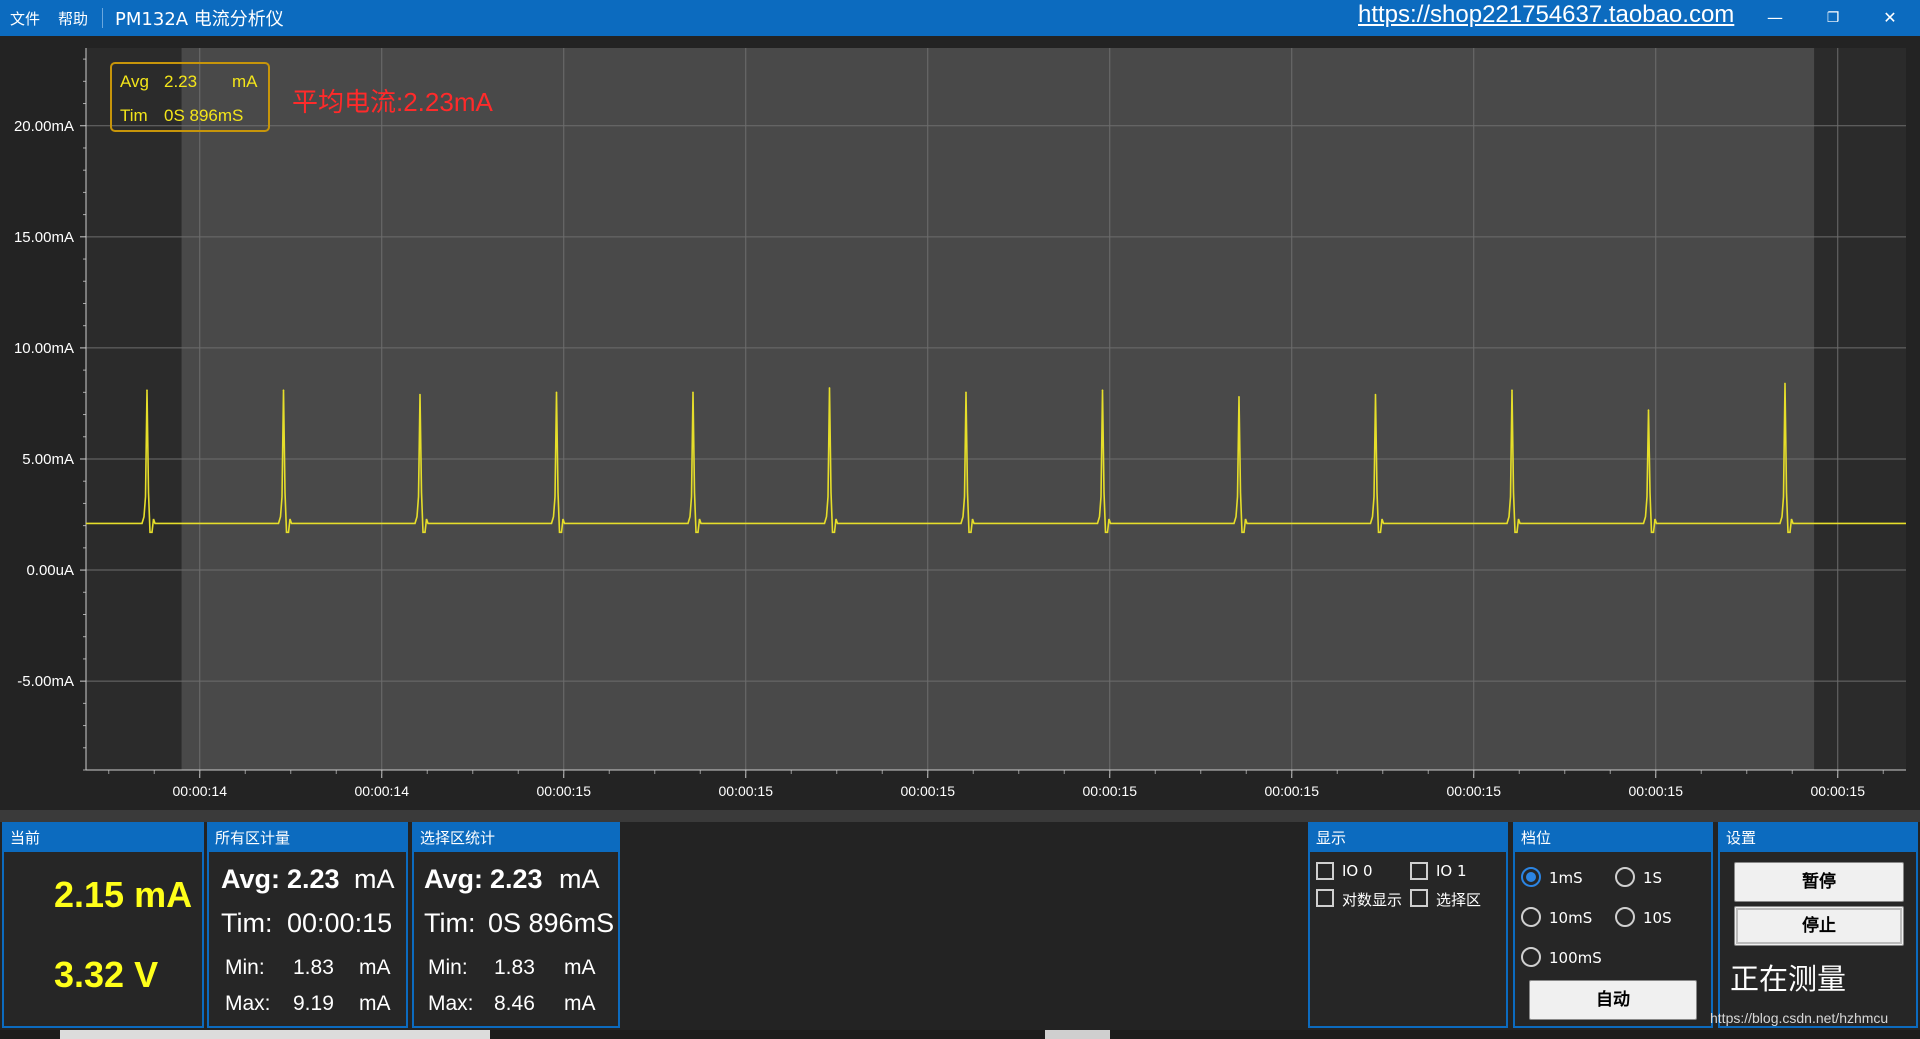 This screenshot has height=1039, width=1920. Describe the element at coordinates (1419, 898) in the screenshot. I see `selection-area-checkbox` at that location.